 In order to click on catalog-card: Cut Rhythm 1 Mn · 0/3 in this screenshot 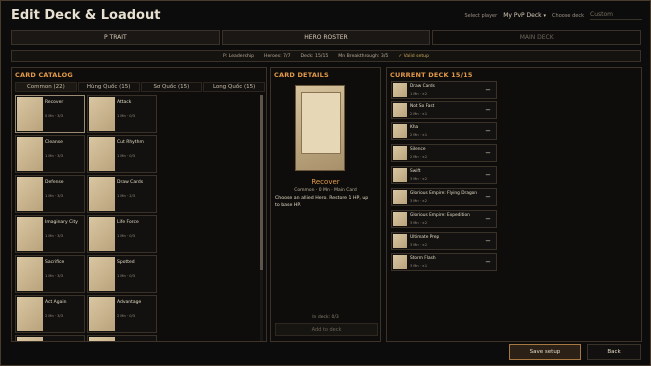, I will do `click(122, 154)`.